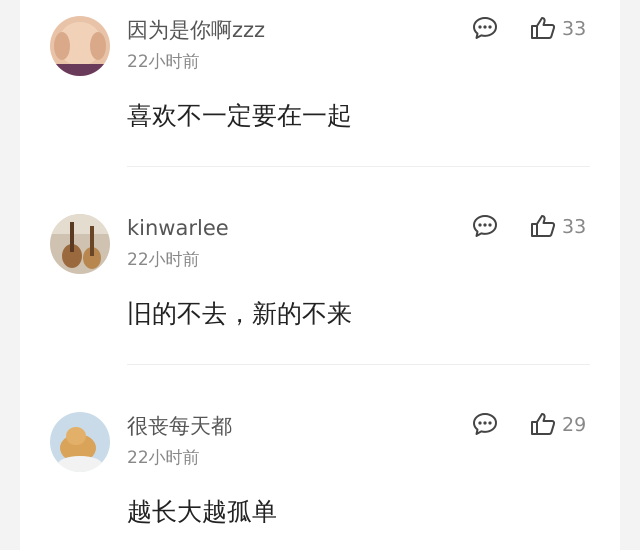 This screenshot has height=550, width=640. I want to click on username: 很丧每天都, so click(299, 426).